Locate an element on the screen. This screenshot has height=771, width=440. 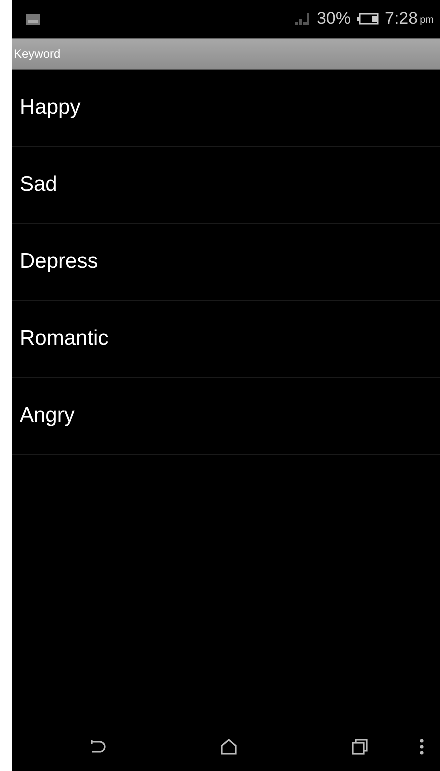
keyword-list-item: Depress is located at coordinates (226, 262).